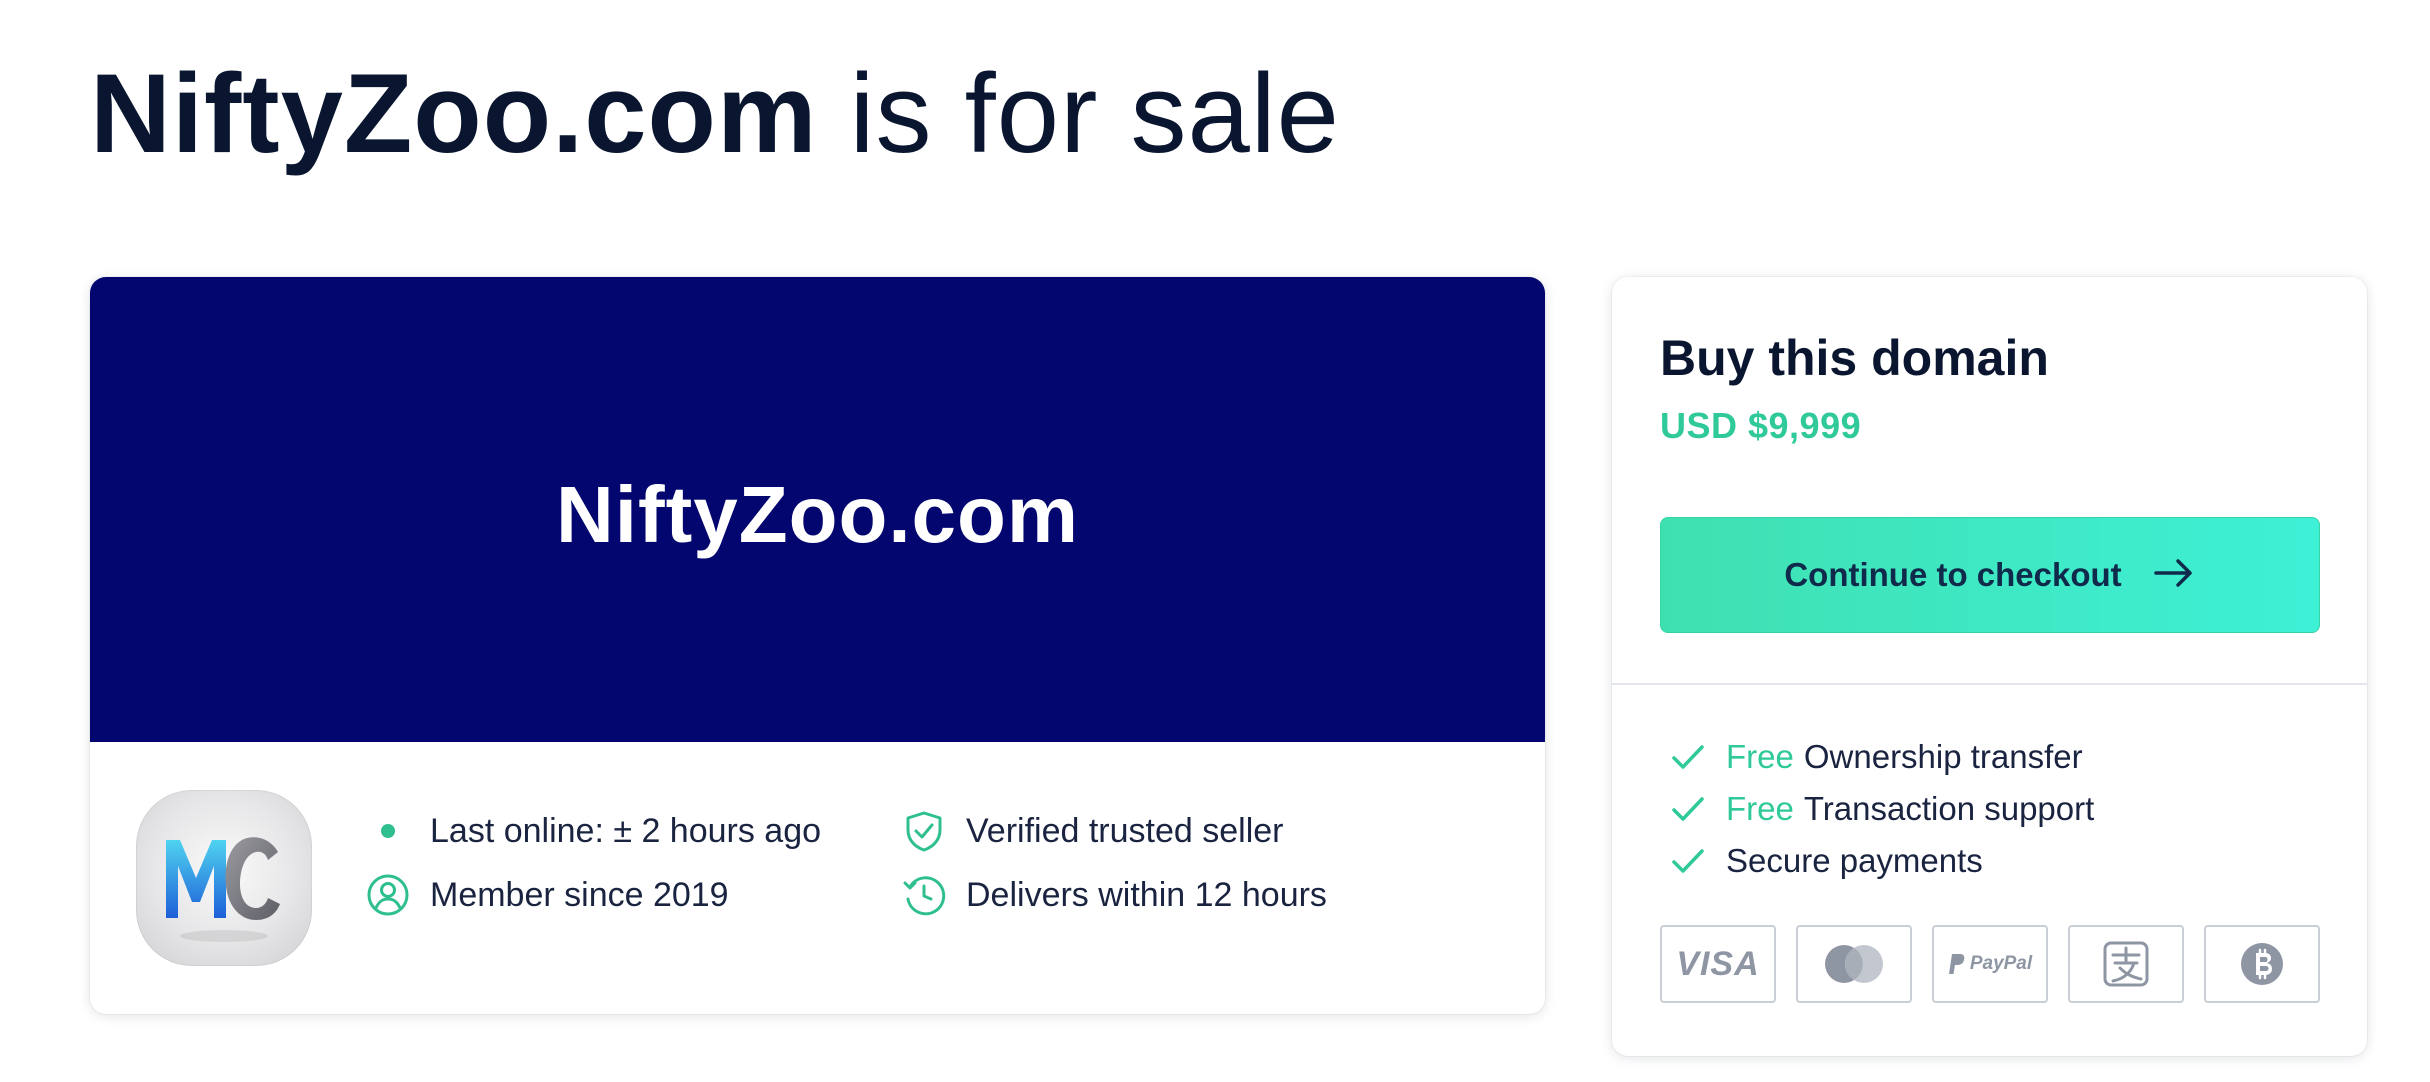  What do you see at coordinates (924, 895) in the screenshot?
I see `clock-history-icon` at bounding box center [924, 895].